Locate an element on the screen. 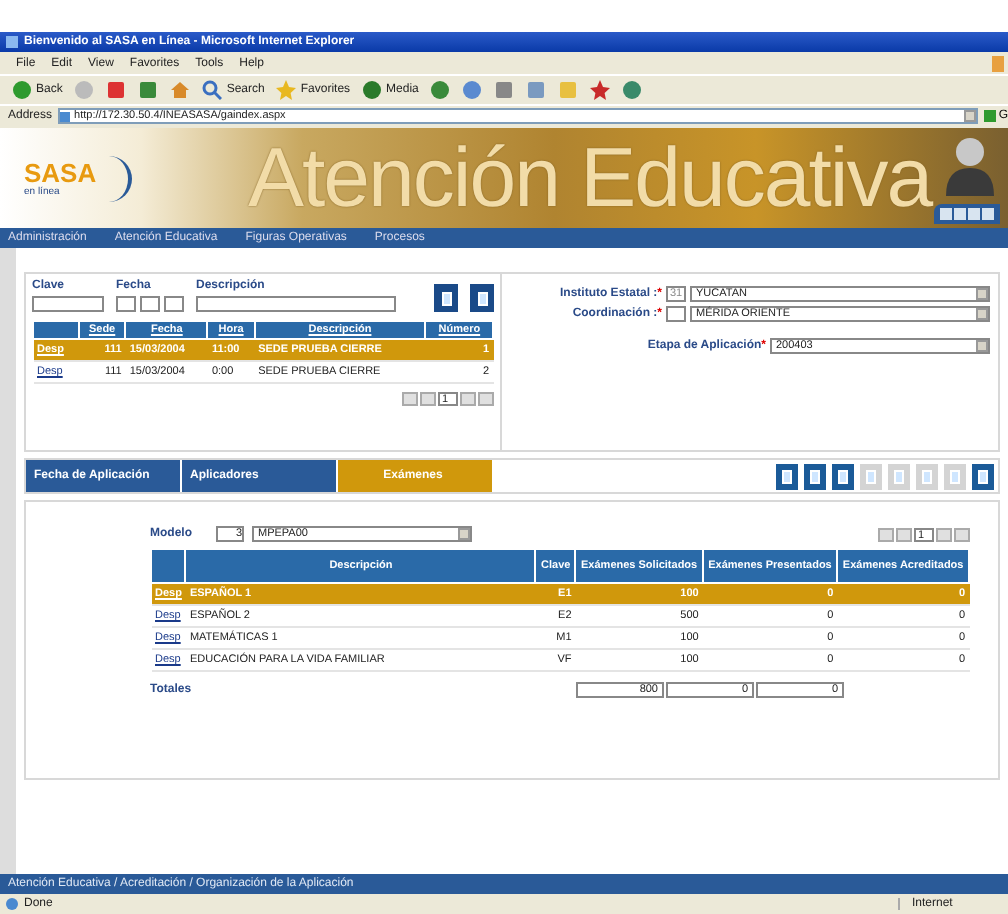  search-document-button is located at coordinates (446, 298).